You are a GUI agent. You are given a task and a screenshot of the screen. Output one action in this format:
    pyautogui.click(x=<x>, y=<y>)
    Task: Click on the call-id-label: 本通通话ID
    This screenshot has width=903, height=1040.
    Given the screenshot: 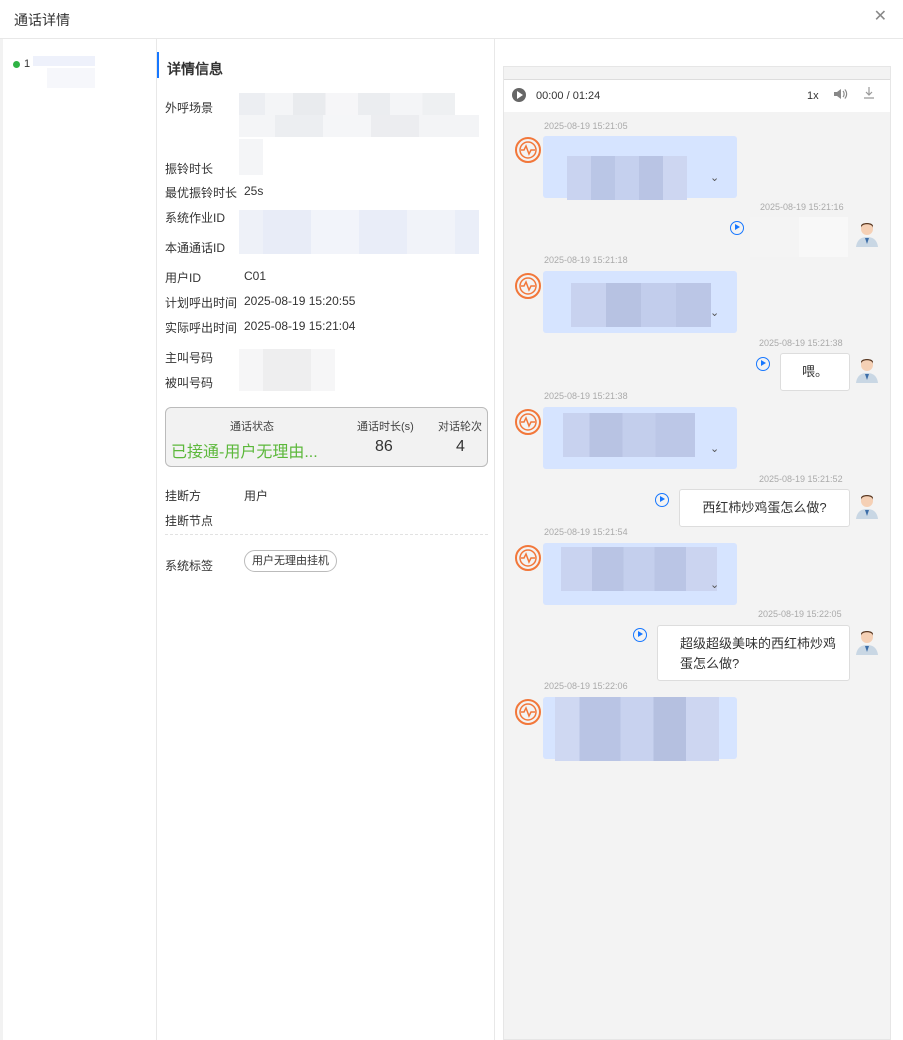 What is the action you would take?
    pyautogui.click(x=195, y=248)
    